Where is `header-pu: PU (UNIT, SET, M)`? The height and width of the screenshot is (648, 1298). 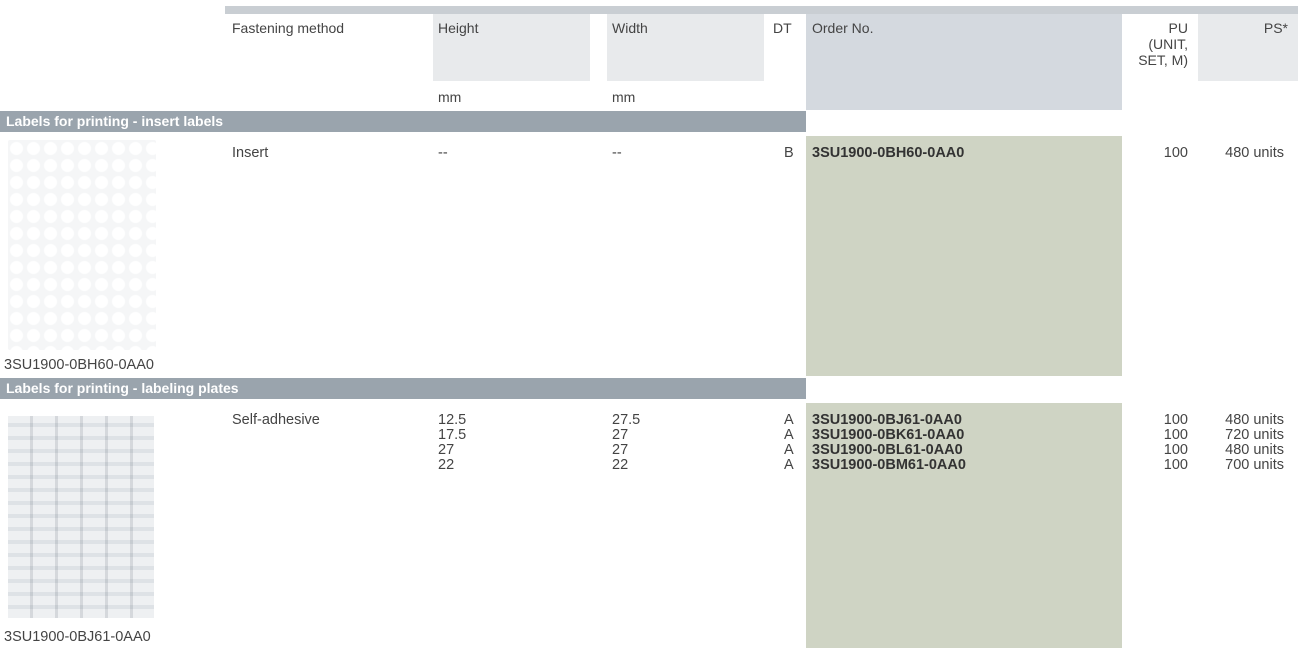 header-pu: PU (UNIT, SET, M) is located at coordinates (1147, 44).